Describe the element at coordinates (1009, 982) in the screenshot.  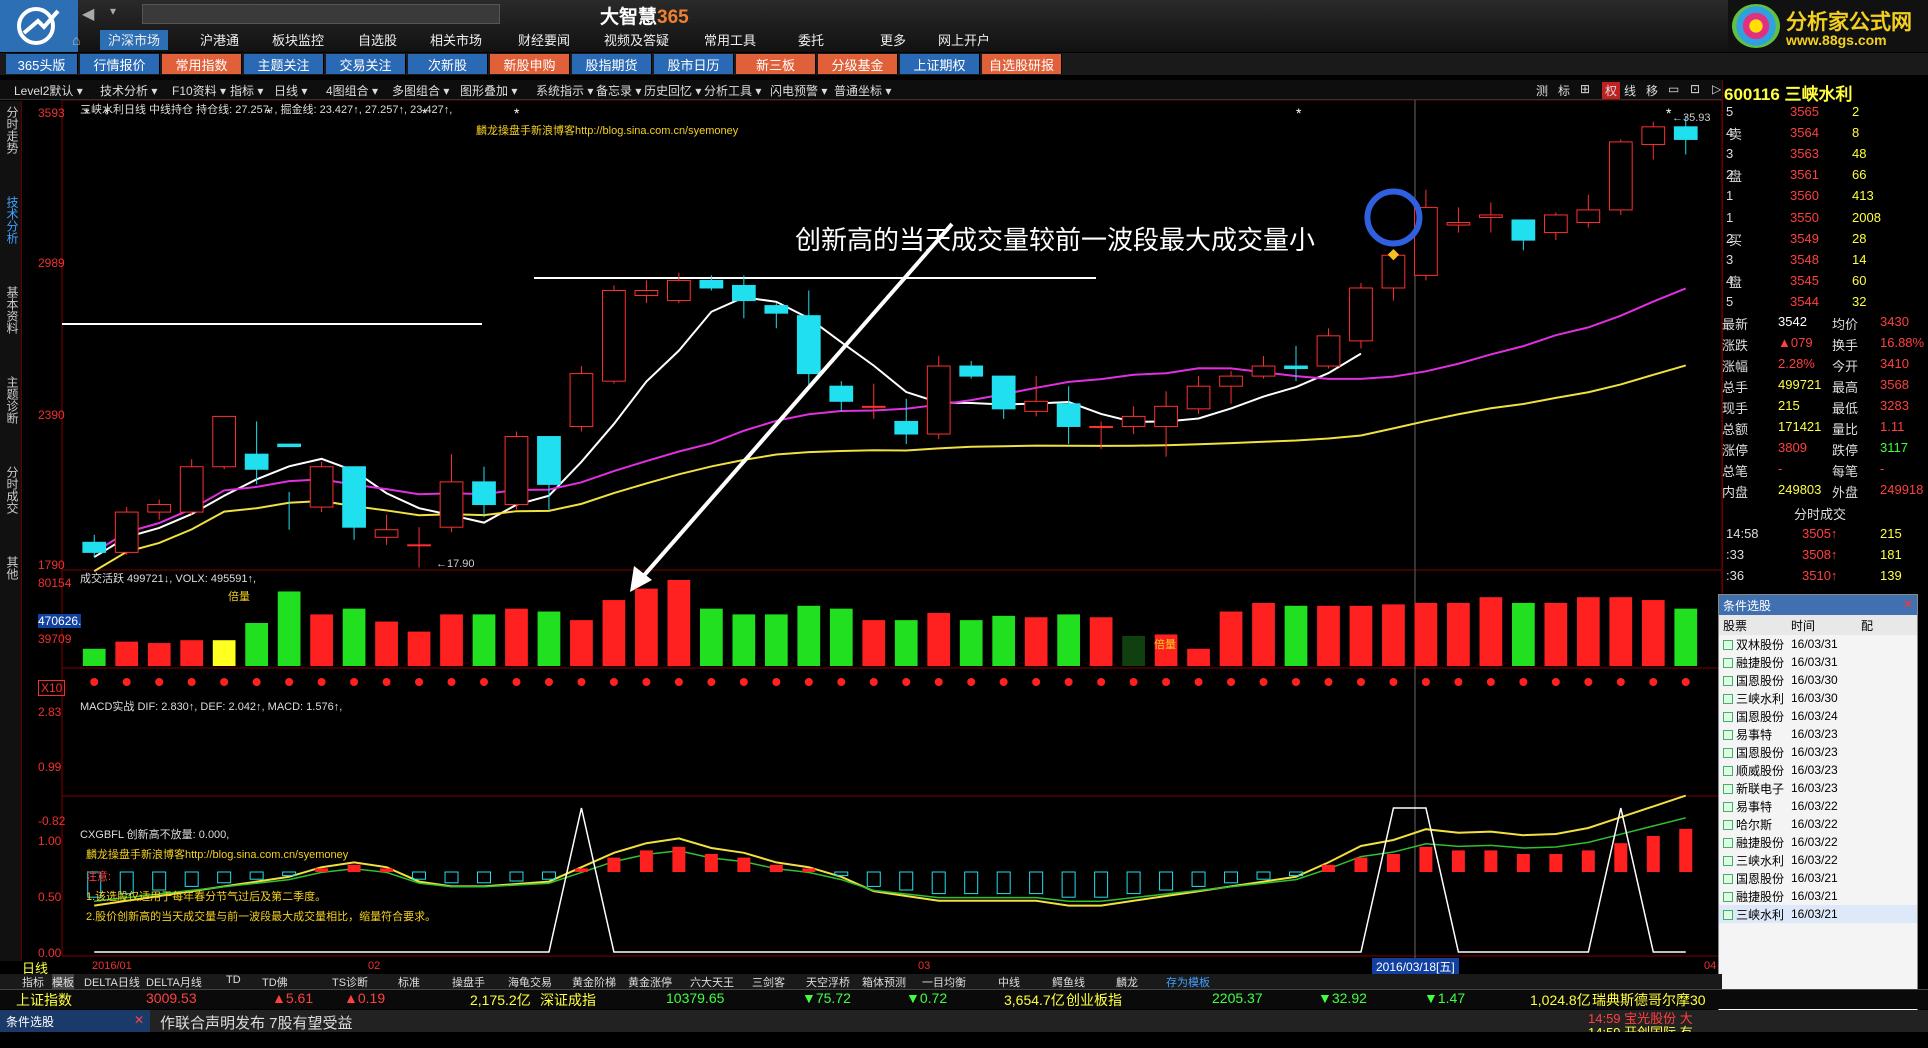
I see `indicator-tab: 中线` at that location.